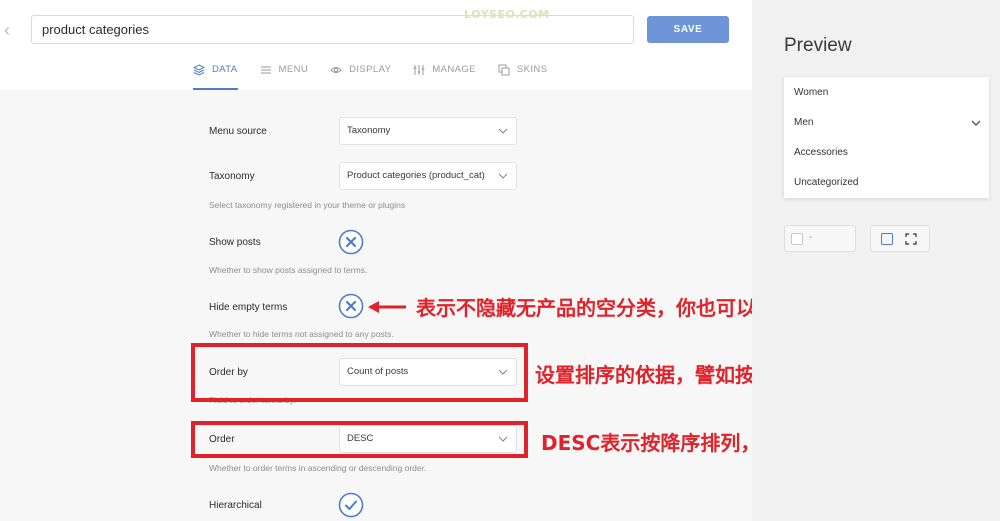 The width and height of the screenshot is (1000, 521). What do you see at coordinates (886, 137) in the screenshot?
I see `preview-menu: Women Men Accessories Uncategorized` at bounding box center [886, 137].